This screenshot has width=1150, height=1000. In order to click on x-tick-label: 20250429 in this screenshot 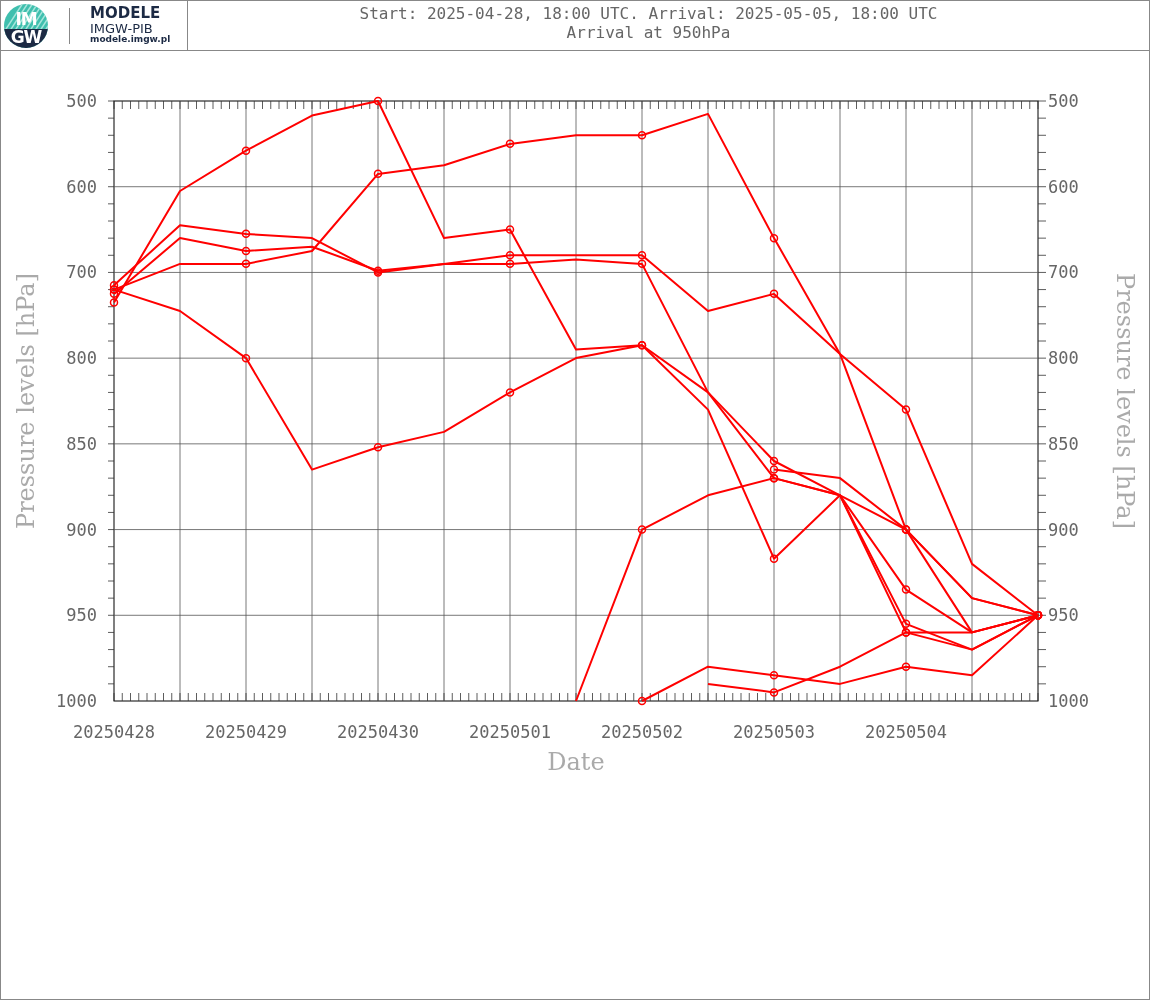, I will do `click(246, 732)`.